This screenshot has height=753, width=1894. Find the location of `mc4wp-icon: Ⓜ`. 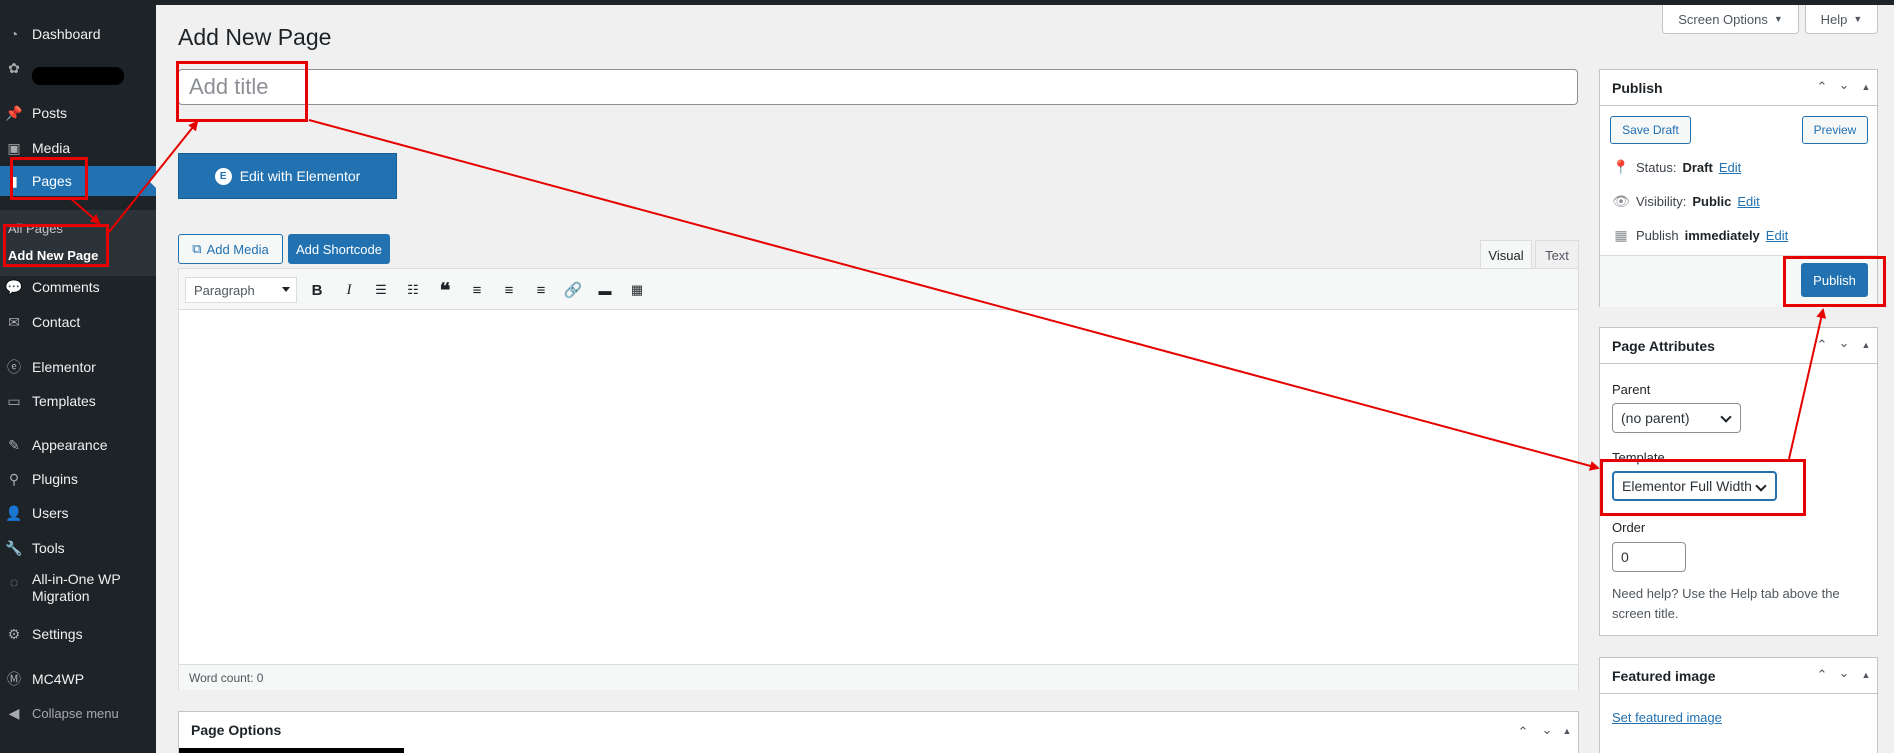

mc4wp-icon: Ⓜ is located at coordinates (14, 679).